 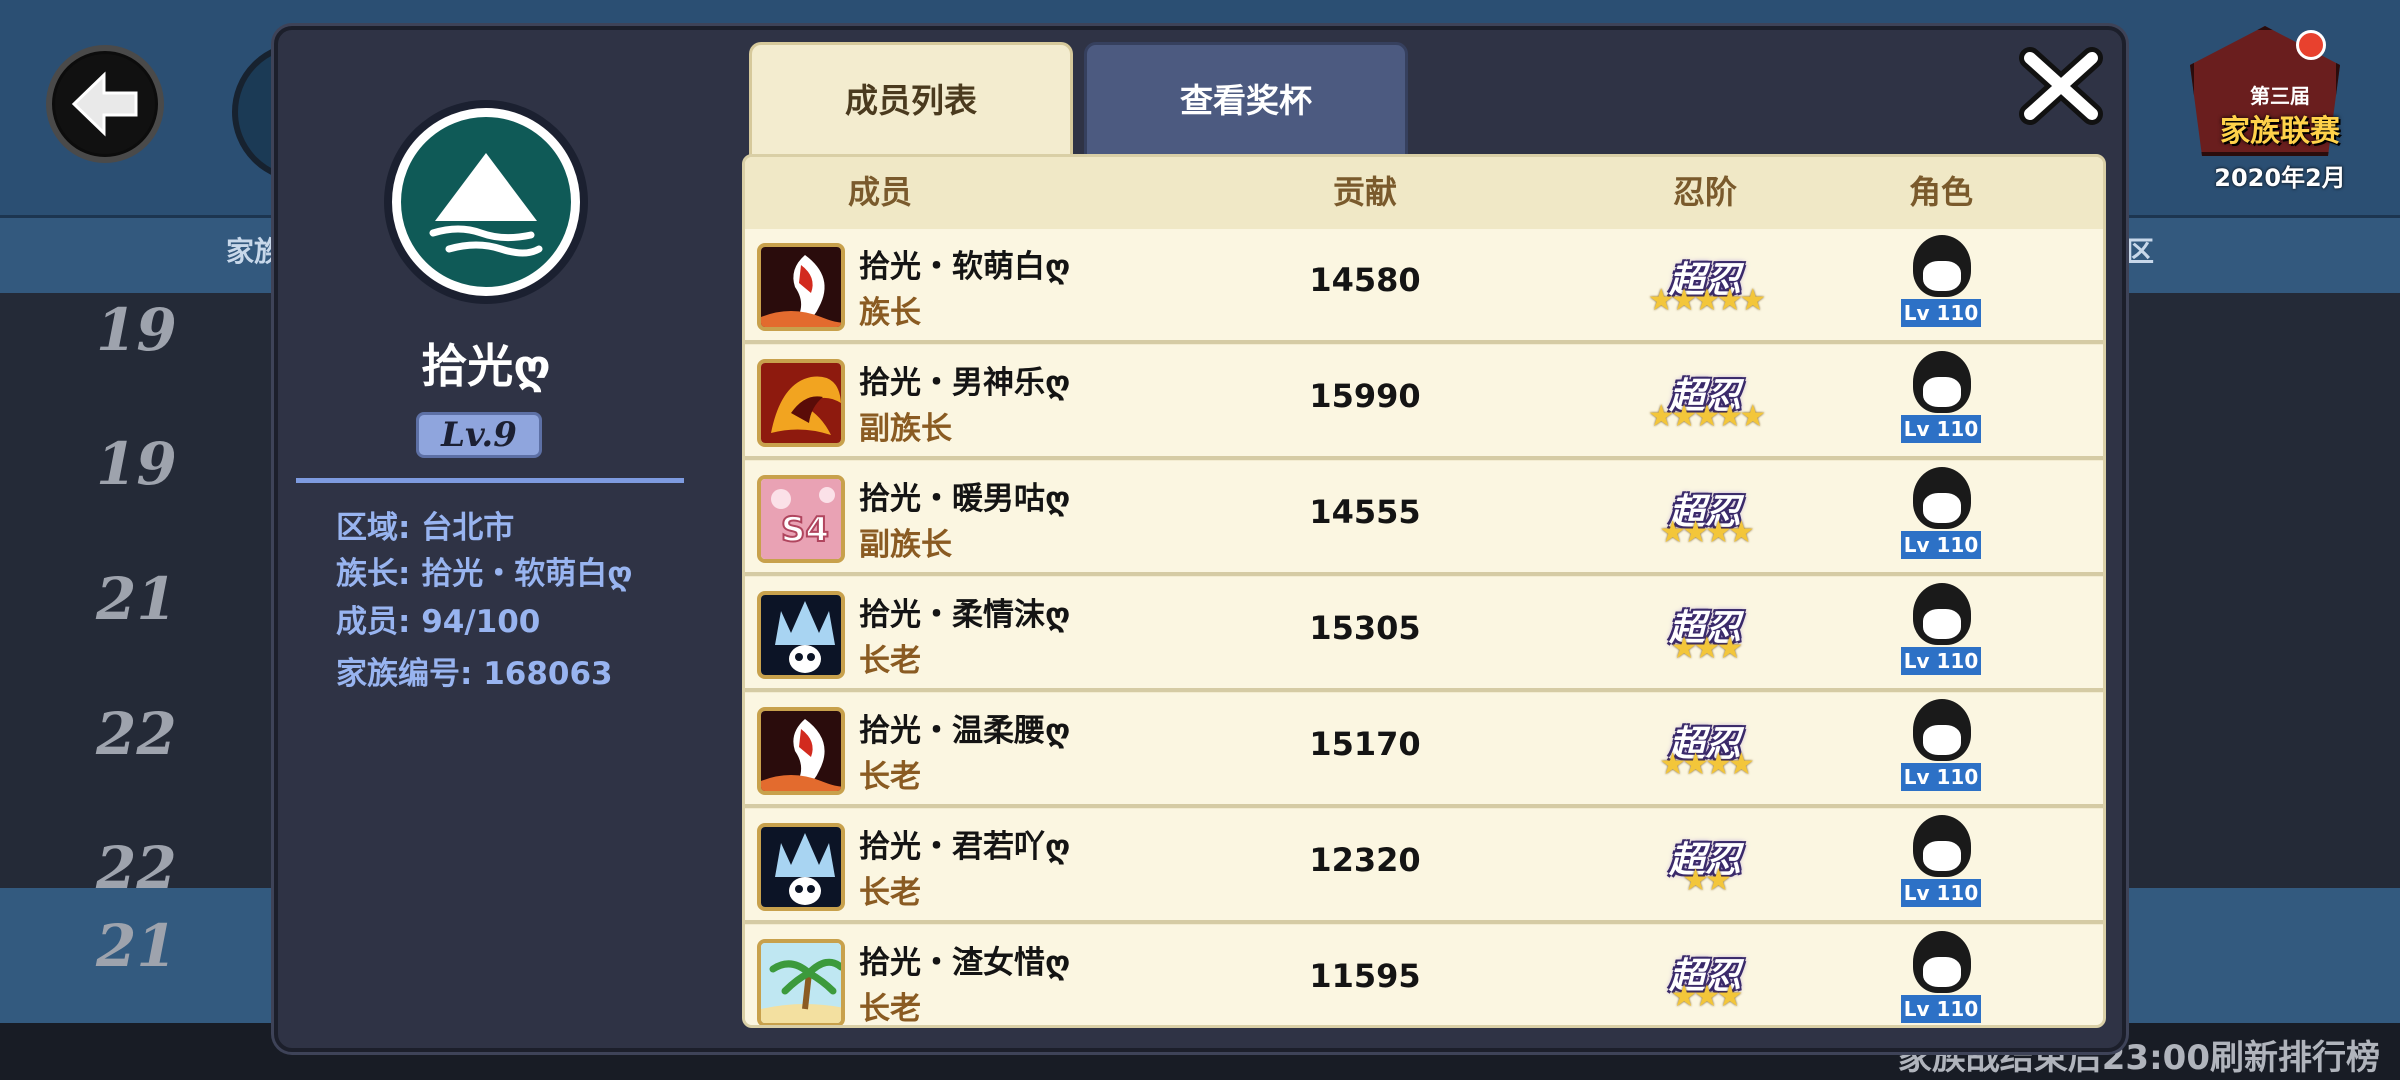 What do you see at coordinates (911, 101) in the screenshot?
I see `tab-member-list: 成员列表` at bounding box center [911, 101].